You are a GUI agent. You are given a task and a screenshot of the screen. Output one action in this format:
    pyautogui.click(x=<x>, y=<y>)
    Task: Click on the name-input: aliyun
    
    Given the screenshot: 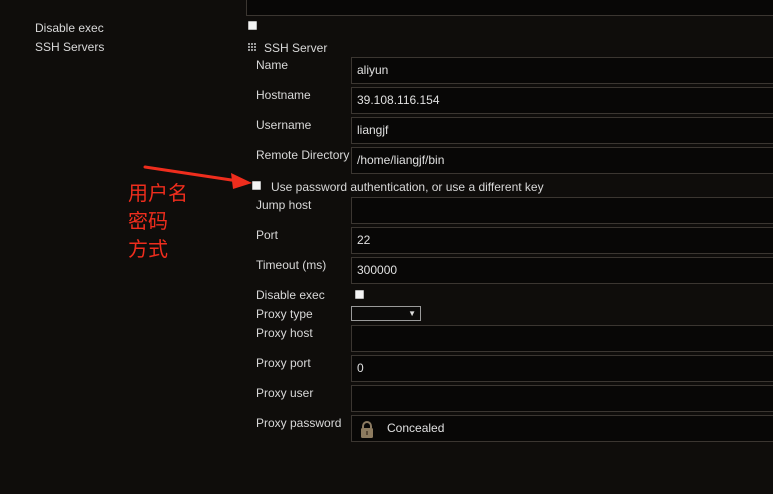 What is the action you would take?
    pyautogui.click(x=562, y=70)
    